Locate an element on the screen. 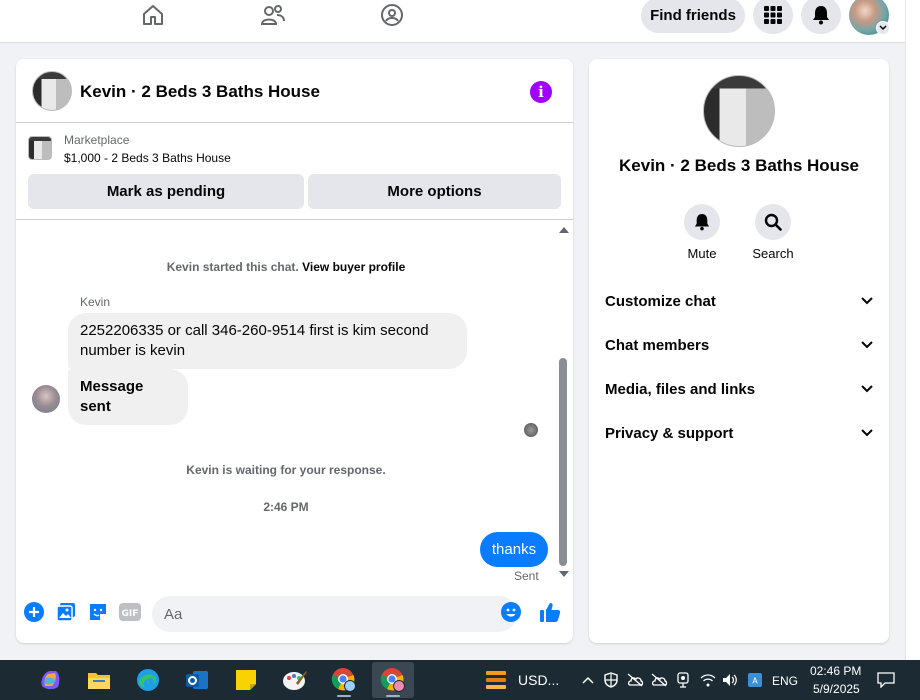 The image size is (920, 700). task-view-icon is located at coordinates (4, 680).